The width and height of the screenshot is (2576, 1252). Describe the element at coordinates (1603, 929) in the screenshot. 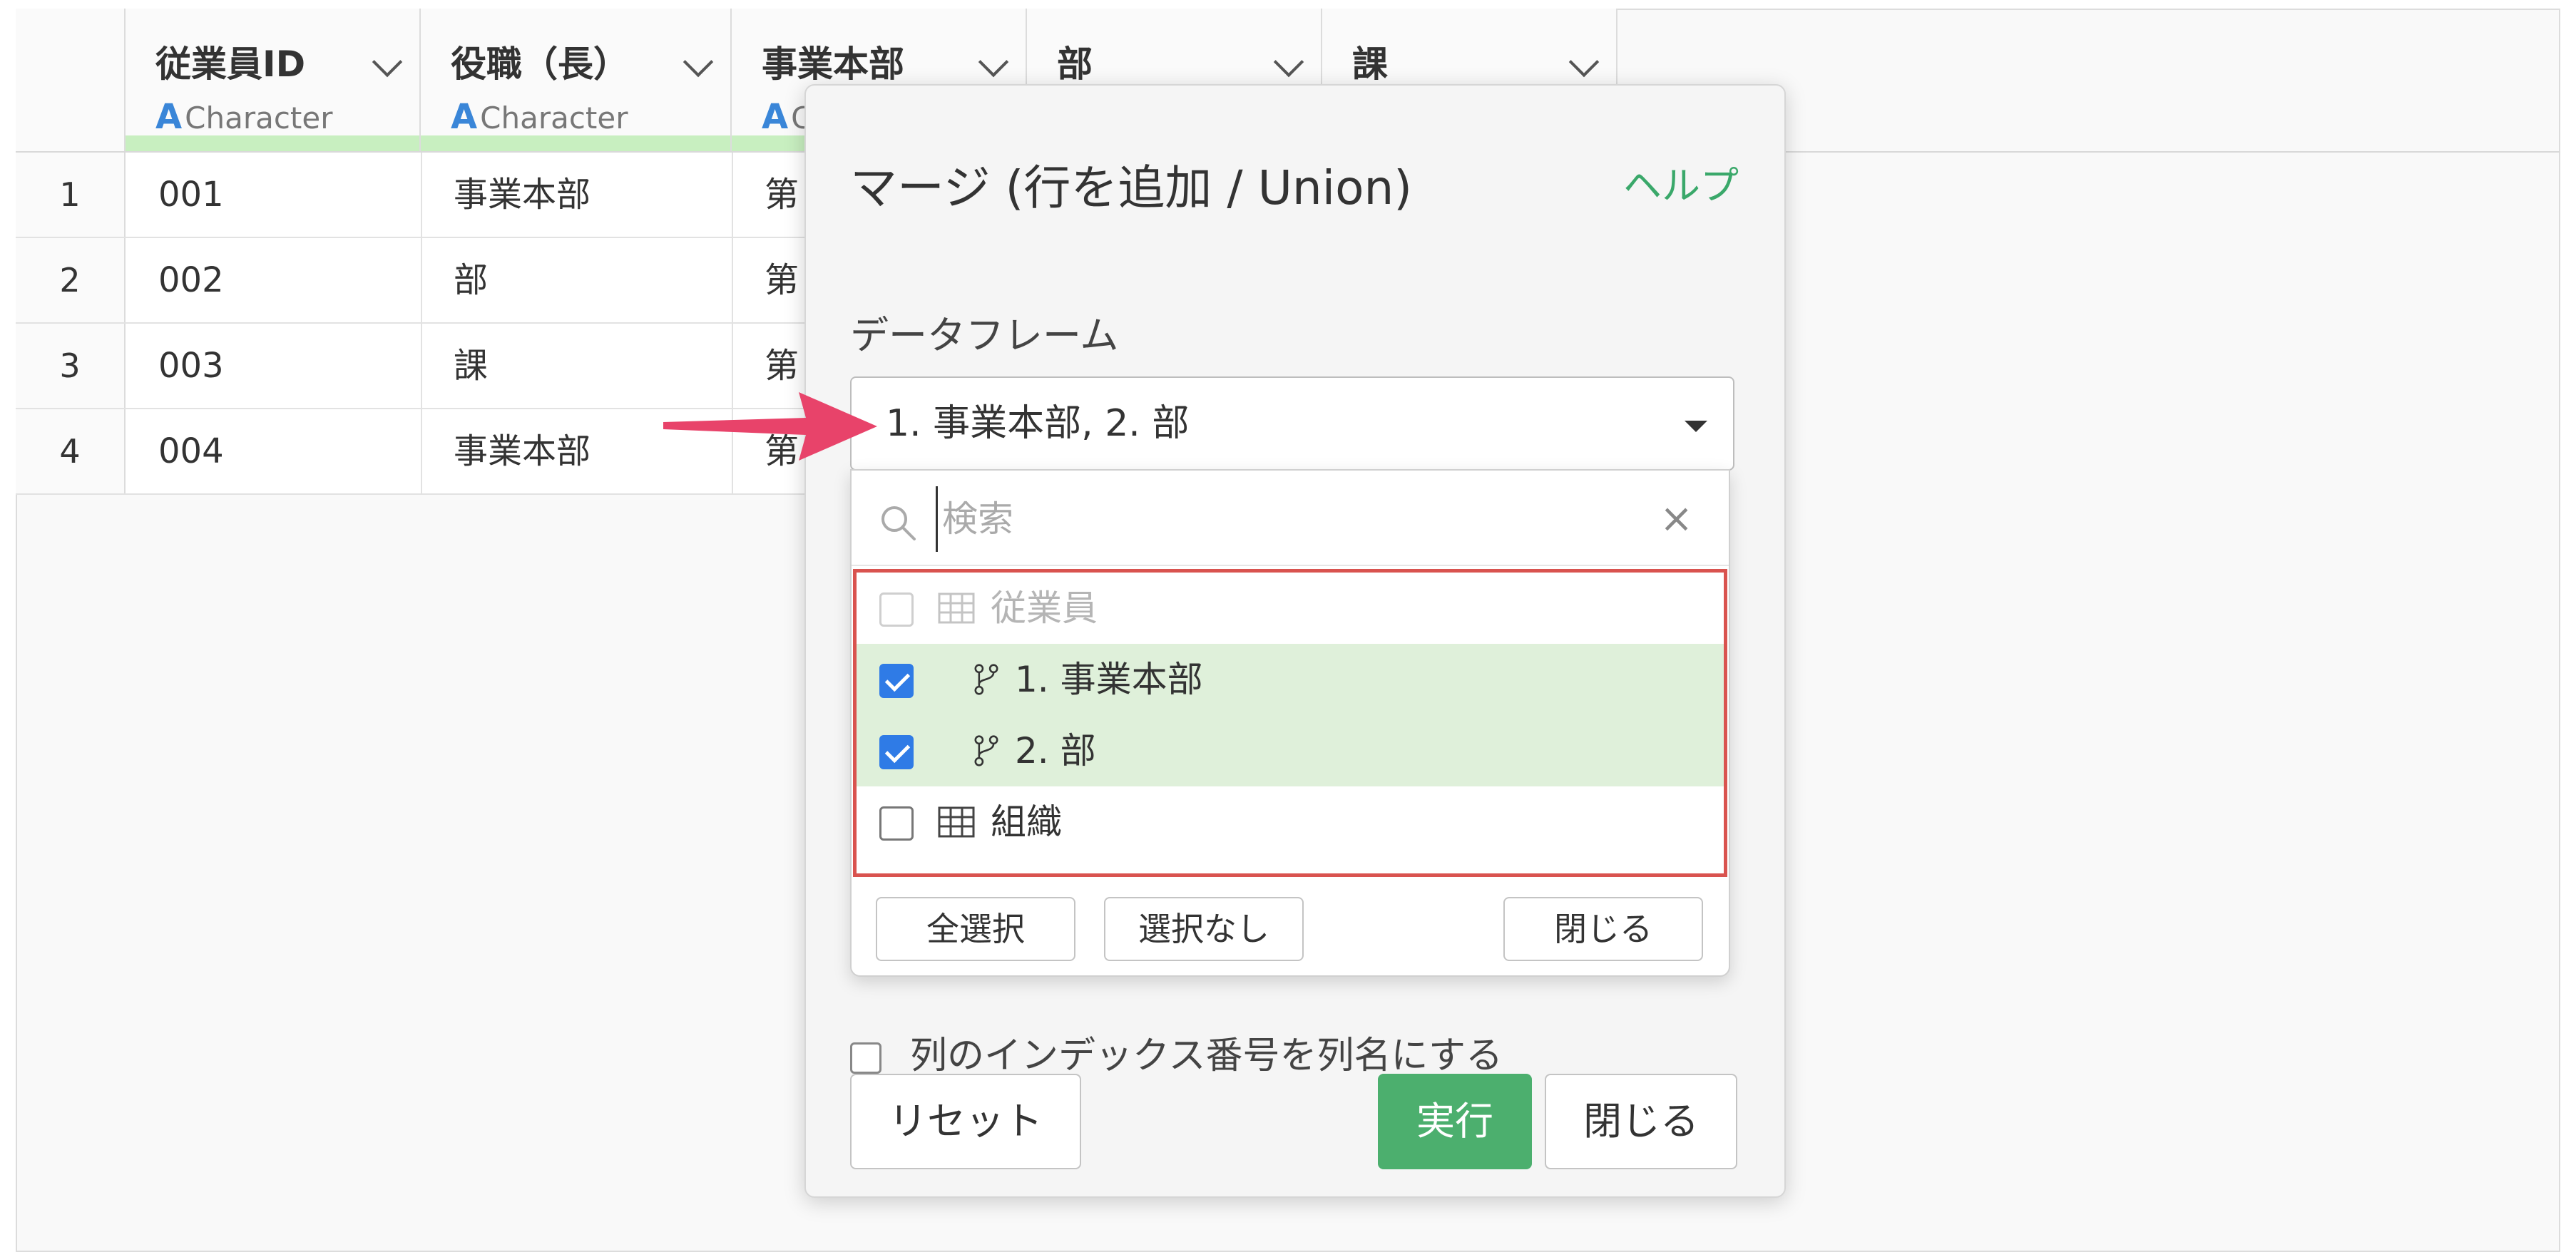

I see `dropdown-close-button: 閉じる` at that location.